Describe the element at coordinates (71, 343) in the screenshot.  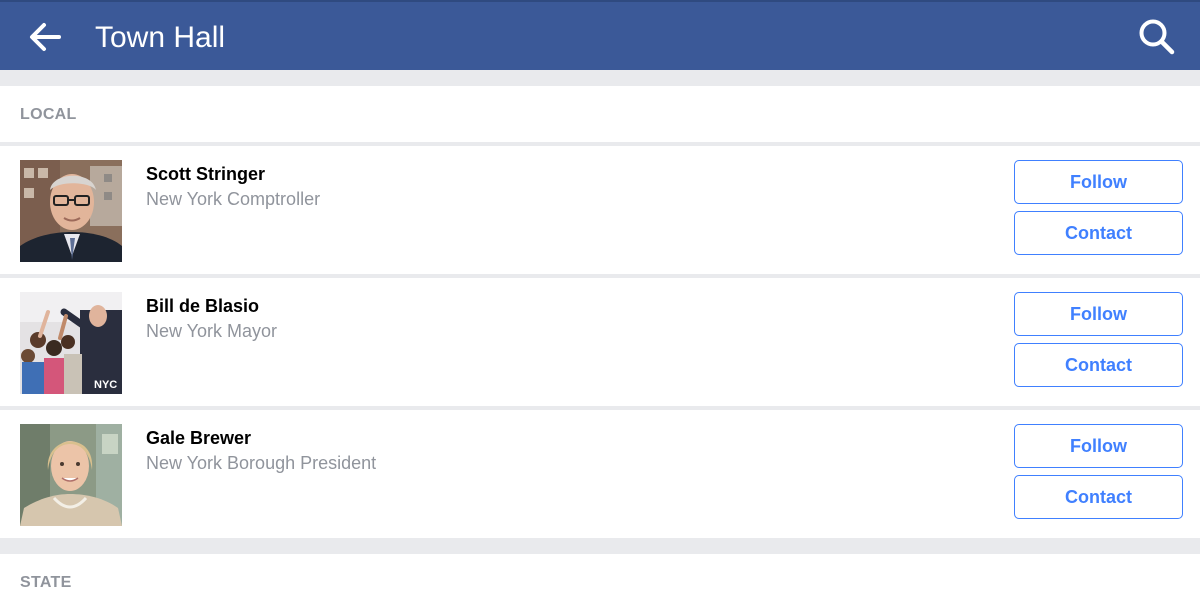
I see `official-photo: NYC` at that location.